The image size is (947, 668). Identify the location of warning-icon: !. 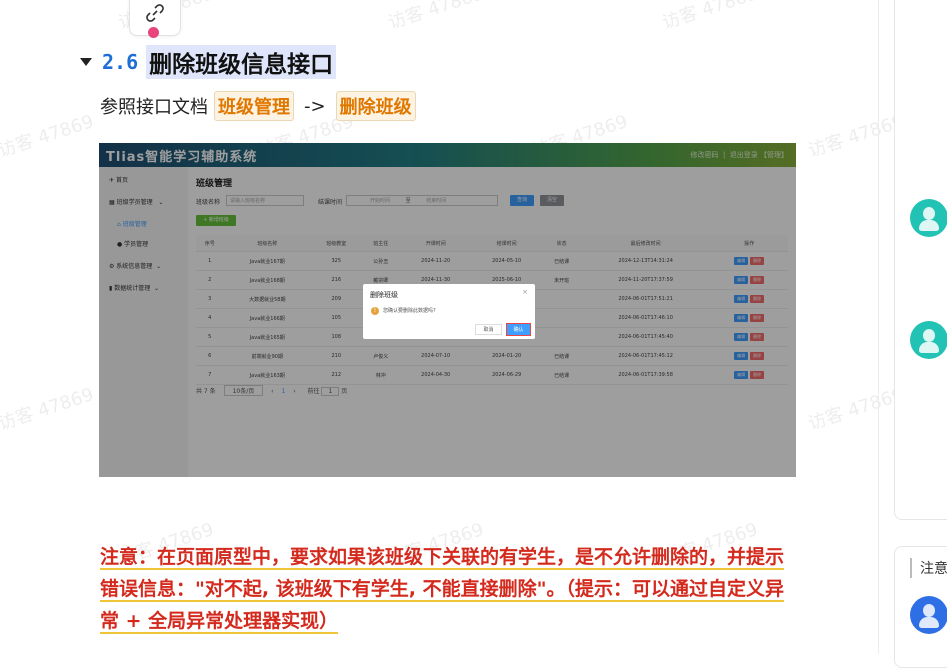
(375, 311).